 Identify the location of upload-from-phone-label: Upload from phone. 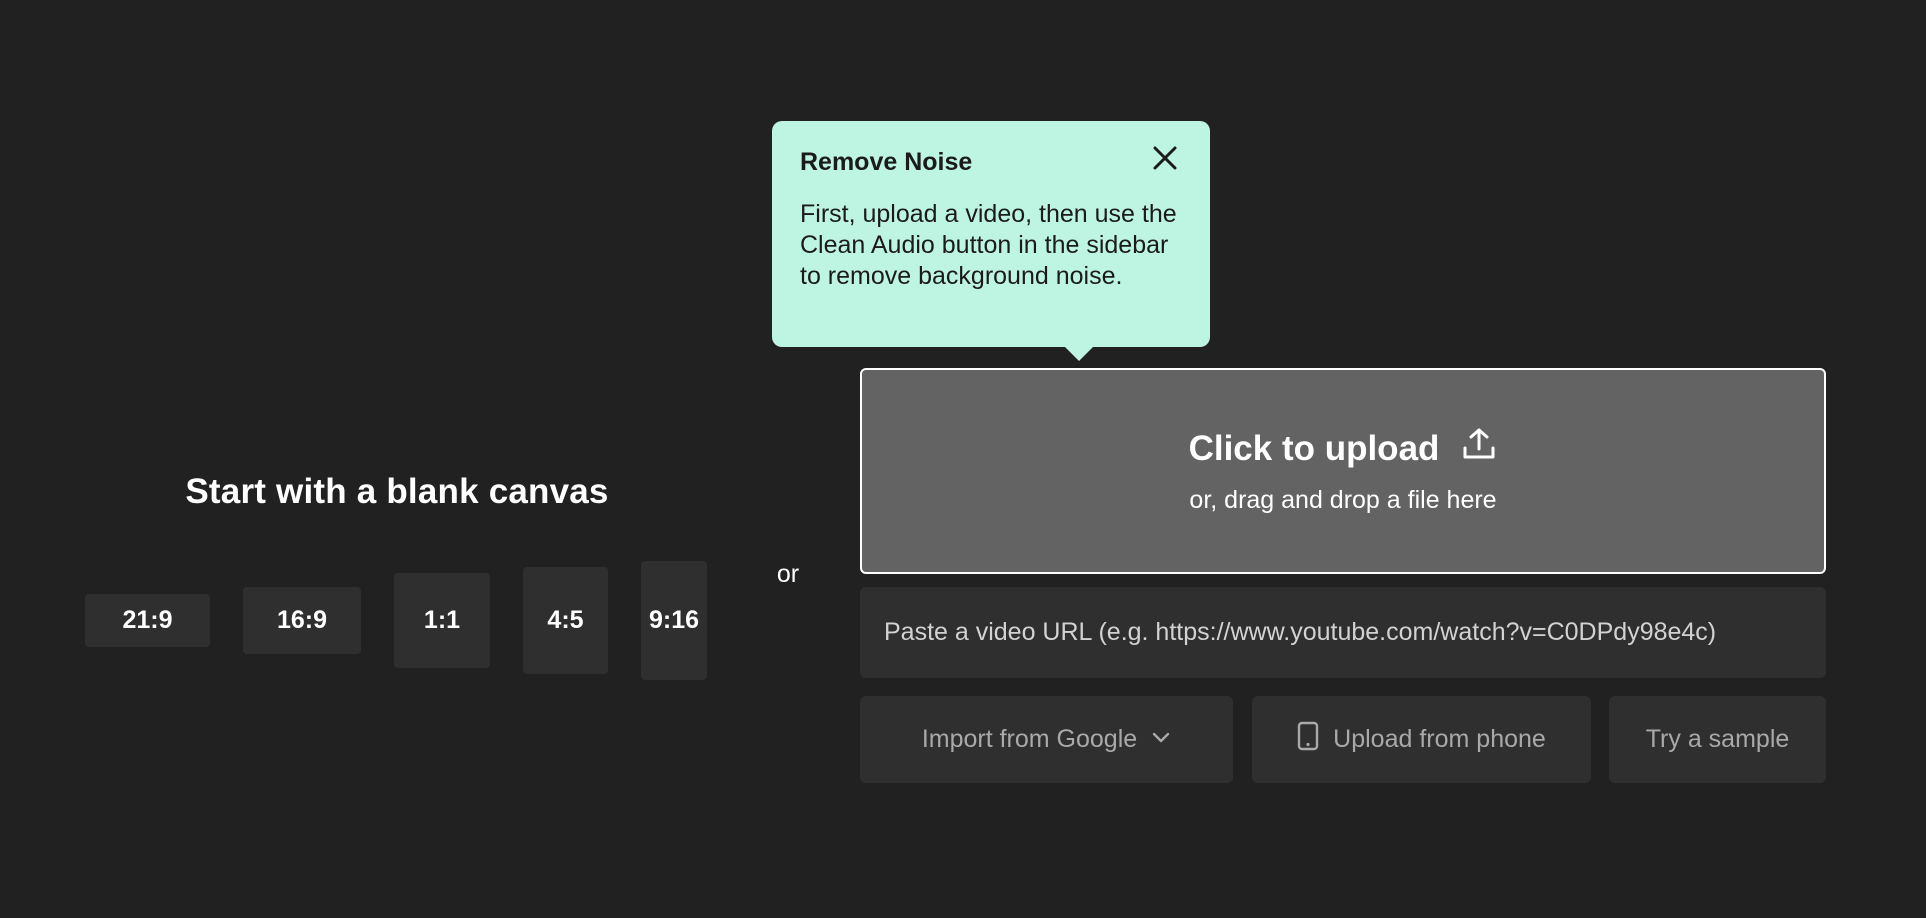
(1439, 739).